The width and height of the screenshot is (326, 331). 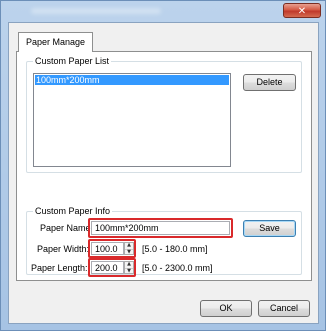 What do you see at coordinates (67, 228) in the screenshot?
I see `paper-name-label: Paper Name:` at bounding box center [67, 228].